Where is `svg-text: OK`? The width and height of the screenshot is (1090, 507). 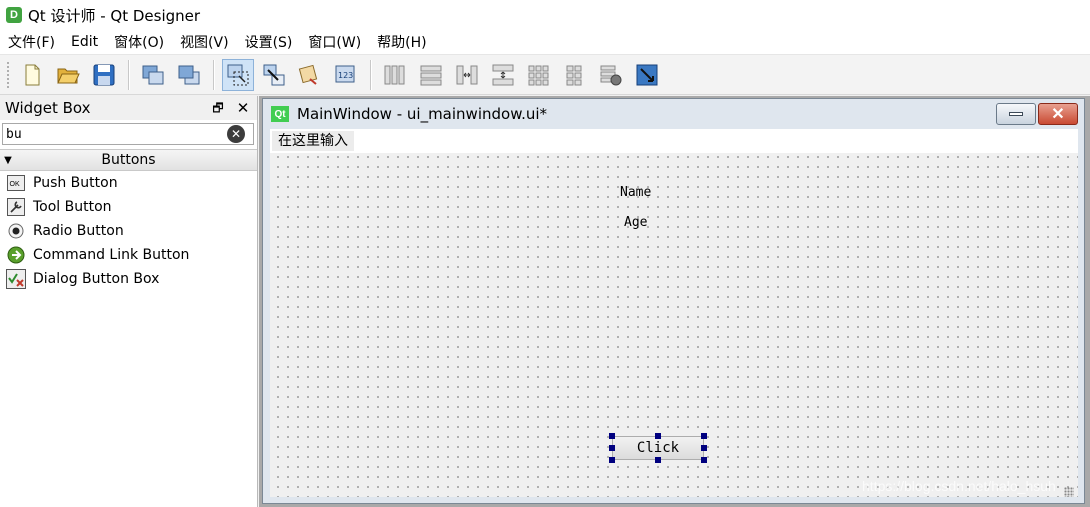 svg-text: OK is located at coordinates (15, 184).